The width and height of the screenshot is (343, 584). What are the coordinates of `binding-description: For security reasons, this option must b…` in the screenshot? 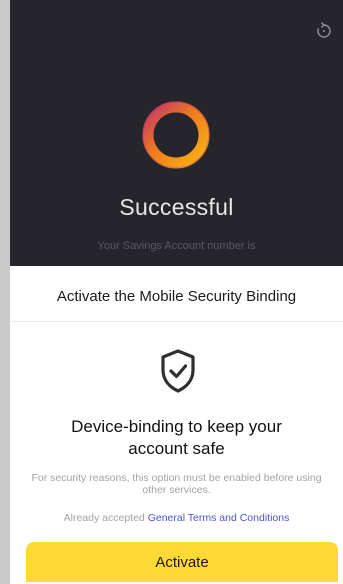 It's located at (176, 484).